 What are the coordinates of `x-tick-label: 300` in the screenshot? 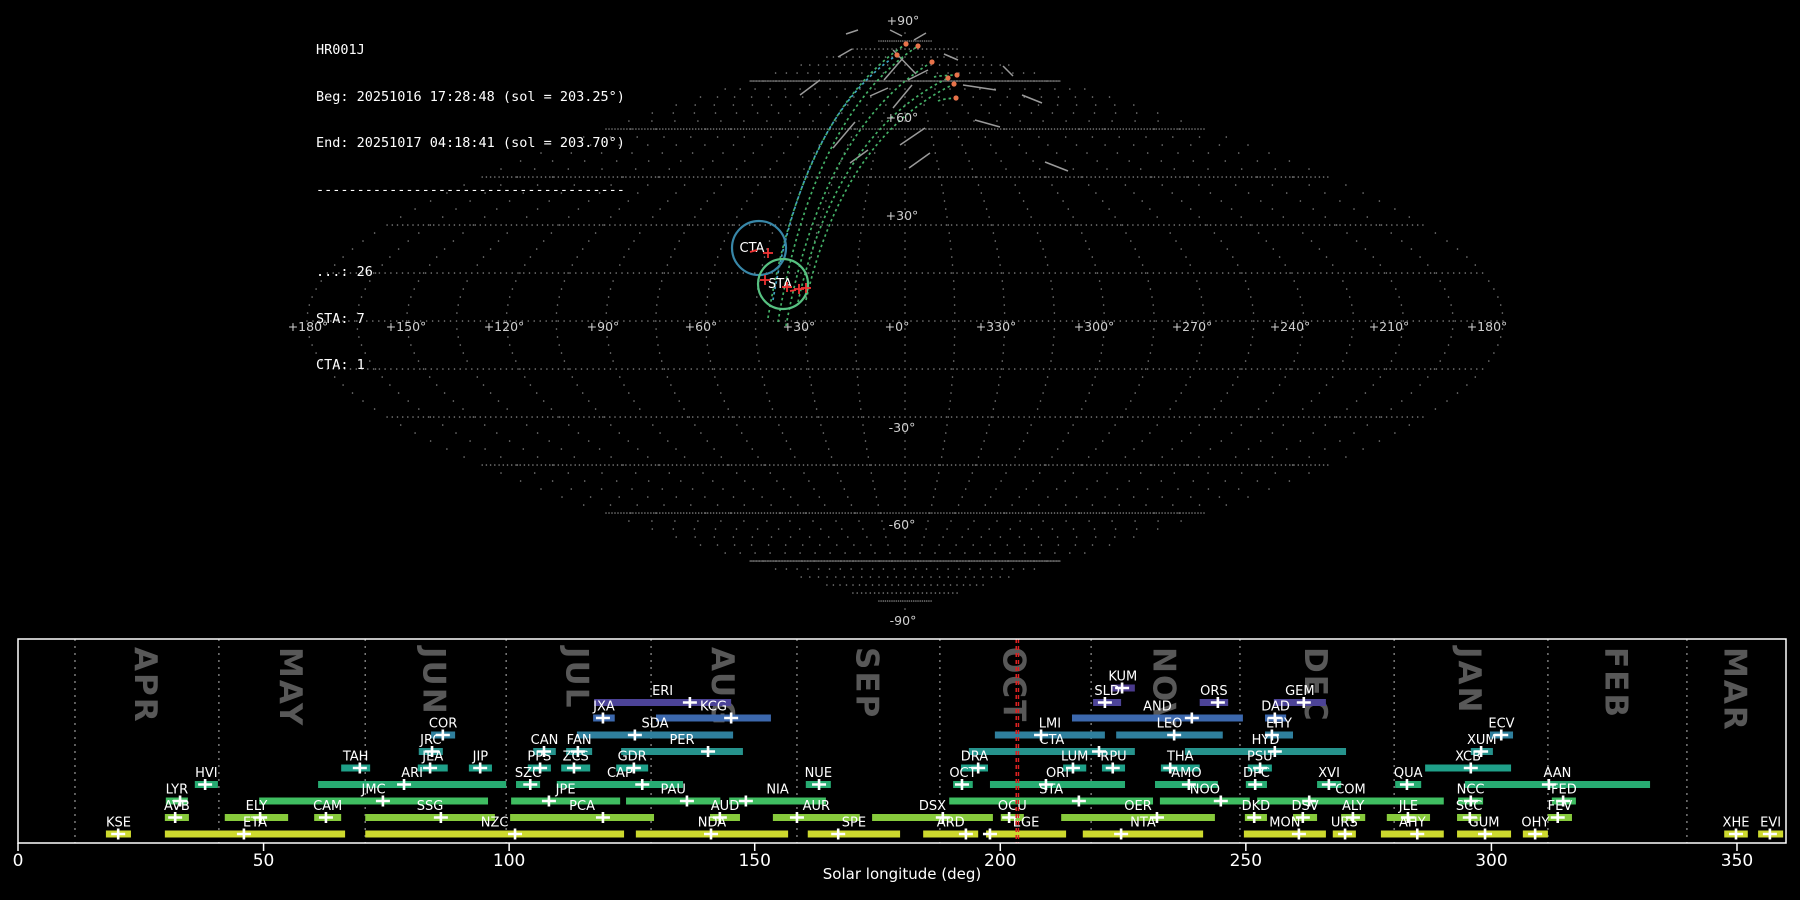 It's located at (1491, 861).